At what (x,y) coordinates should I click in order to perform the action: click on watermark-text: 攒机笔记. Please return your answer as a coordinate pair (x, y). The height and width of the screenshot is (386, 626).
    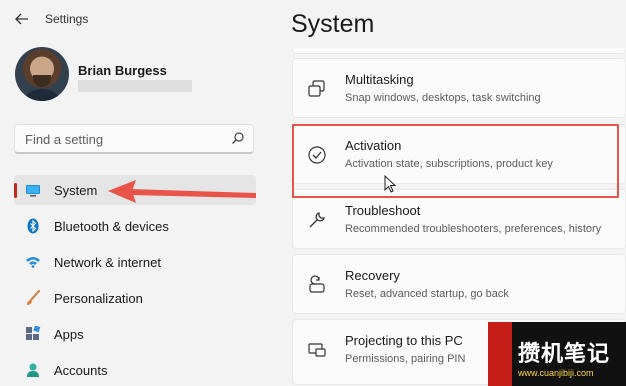
    Looking at the image, I should click on (564, 353).